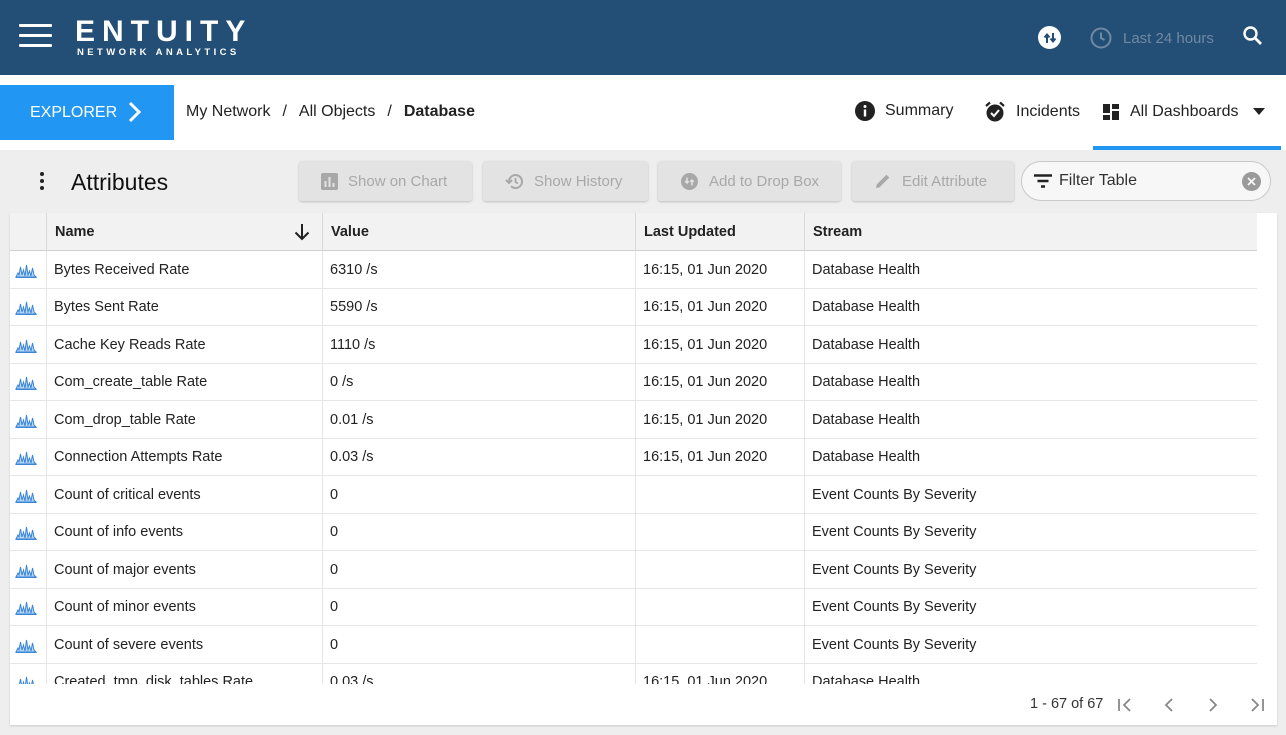 Image resolution: width=1286 pixels, height=735 pixels. I want to click on explorer-label: EXPLORER, so click(74, 112).